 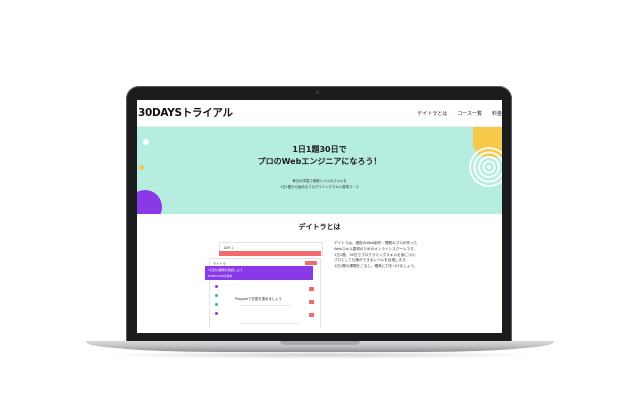 What do you see at coordinates (319, 161) in the screenshot?
I see `hero-title-line-2: プロのWebエンジニアになろう！` at bounding box center [319, 161].